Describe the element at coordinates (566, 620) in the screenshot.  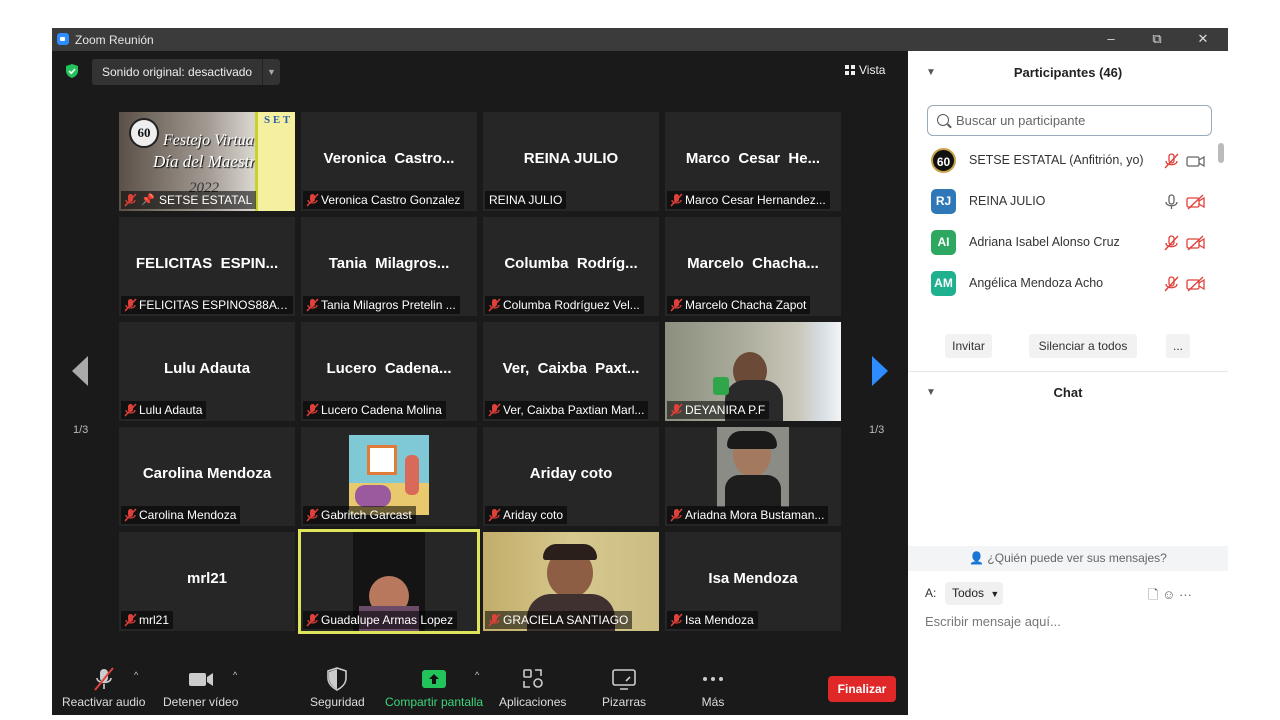
I see `tile-label-text: GRACIELA SANTIAGO` at that location.